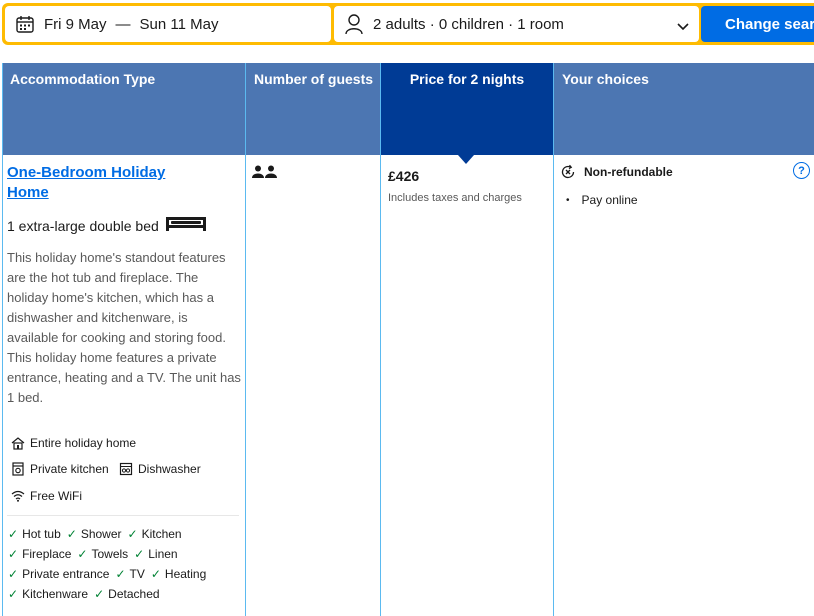 The image size is (814, 616). Describe the element at coordinates (801, 170) in the screenshot. I see `help-icon: ?` at that location.